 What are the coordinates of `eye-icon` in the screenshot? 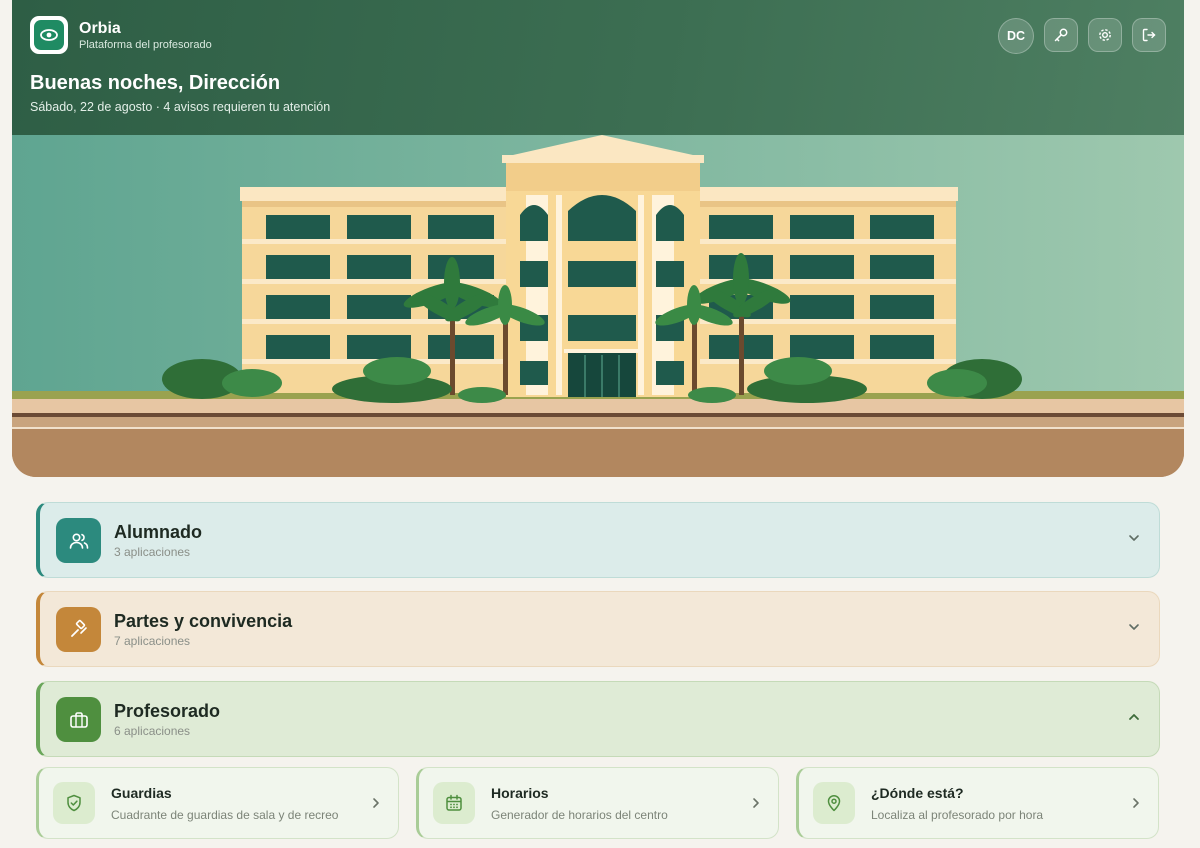 It's located at (49, 35).